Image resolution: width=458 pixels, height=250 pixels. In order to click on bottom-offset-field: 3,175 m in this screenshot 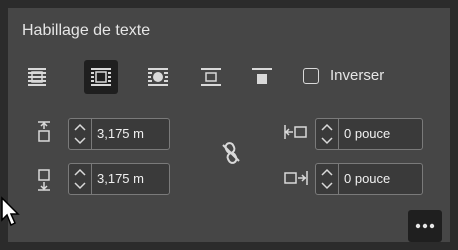, I will do `click(119, 179)`.